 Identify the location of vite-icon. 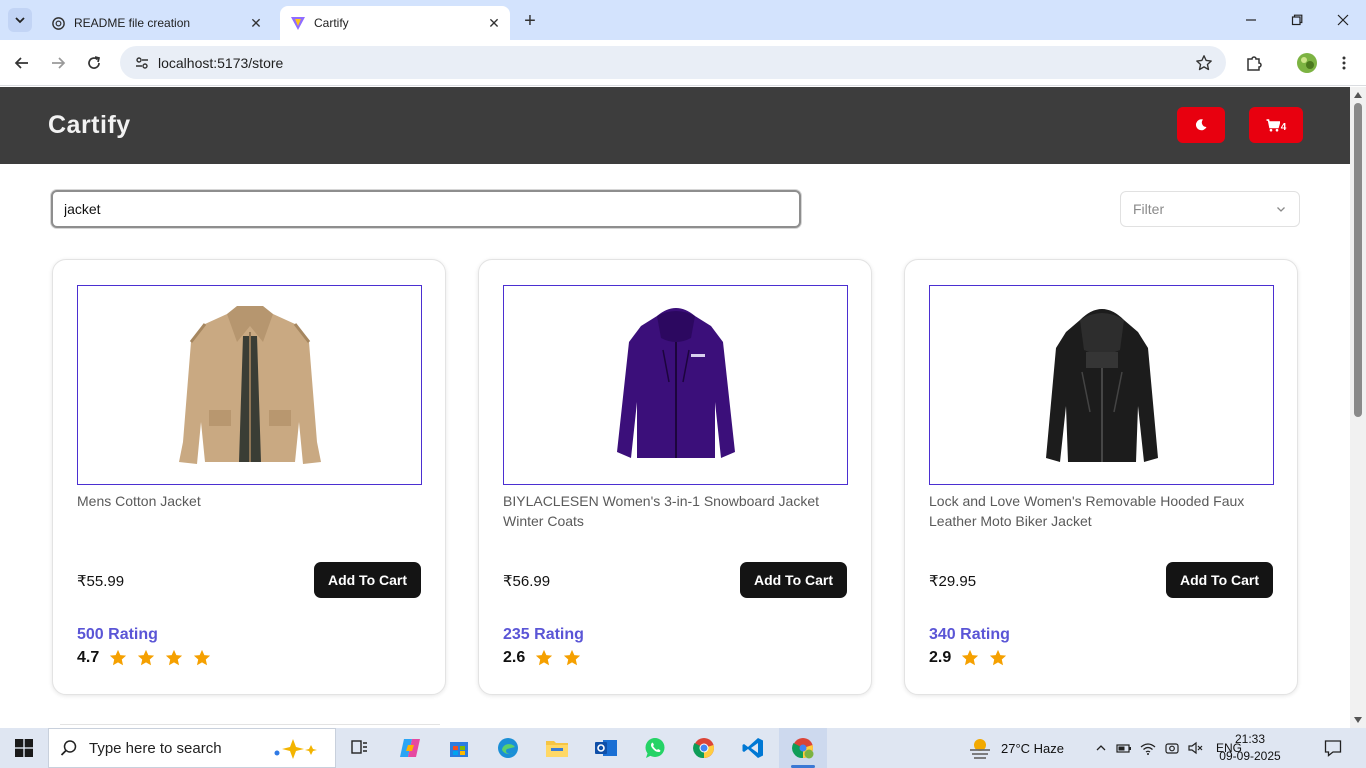
(298, 23).